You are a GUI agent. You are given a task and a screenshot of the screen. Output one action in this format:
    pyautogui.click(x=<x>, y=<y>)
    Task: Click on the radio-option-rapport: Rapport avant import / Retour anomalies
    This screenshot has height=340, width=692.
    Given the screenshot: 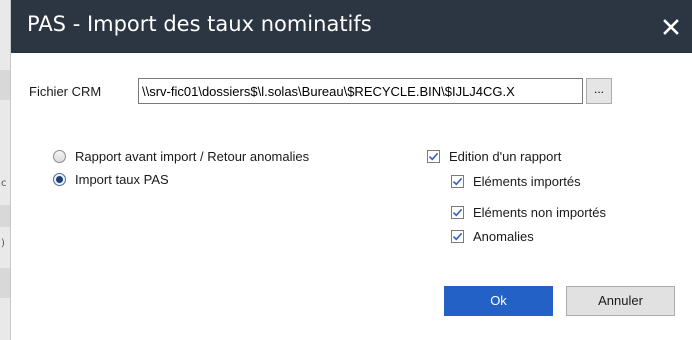 What is the action you would take?
    pyautogui.click(x=181, y=156)
    